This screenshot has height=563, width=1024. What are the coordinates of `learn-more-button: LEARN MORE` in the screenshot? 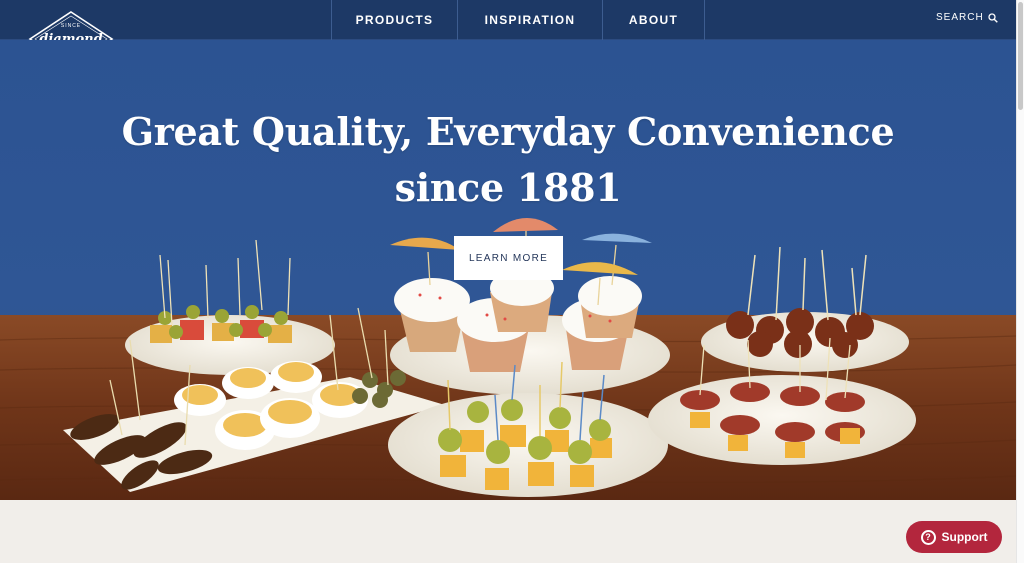 It's located at (508, 258).